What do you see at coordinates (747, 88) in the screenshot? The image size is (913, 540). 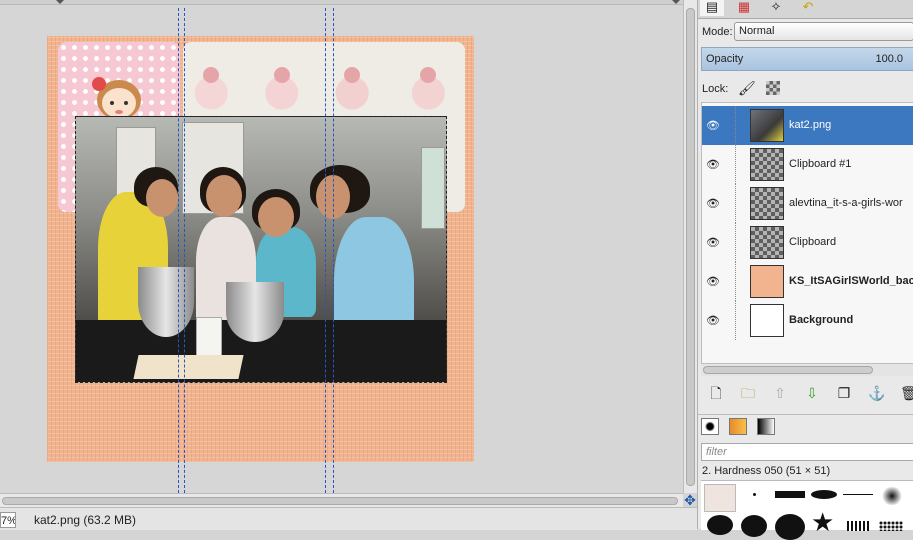 I see `lock-pixels-icon: 🖌` at bounding box center [747, 88].